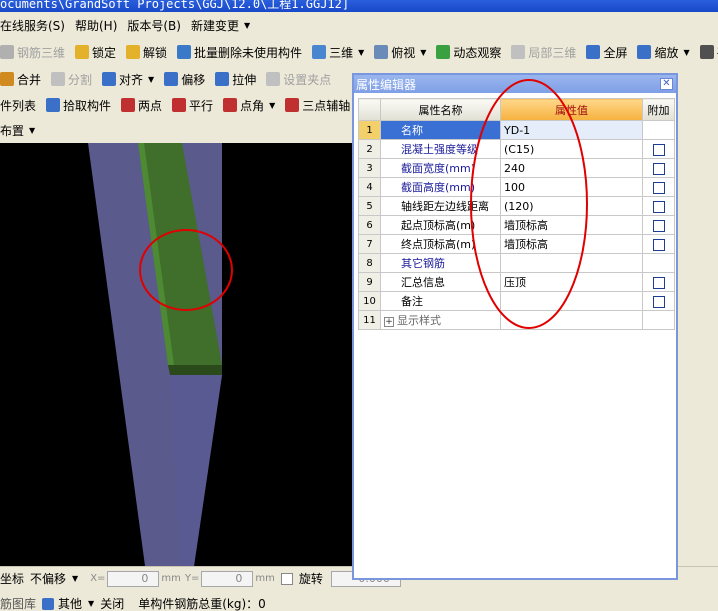 The height and width of the screenshot is (611, 718). I want to click on property-row: 4 截面高度(mm) 100, so click(516, 187).